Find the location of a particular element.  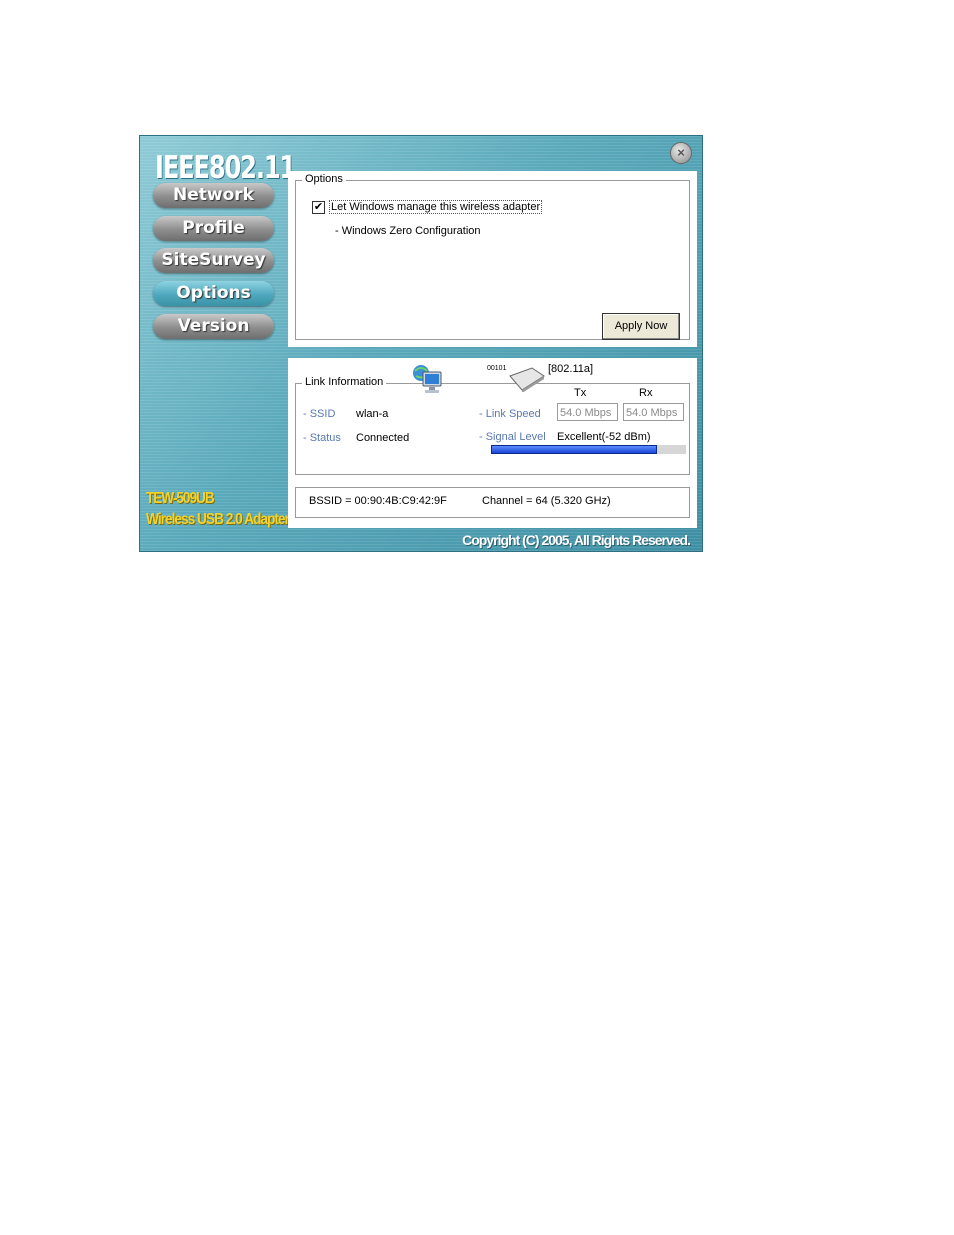

nav-options-label: Options is located at coordinates (213, 293).